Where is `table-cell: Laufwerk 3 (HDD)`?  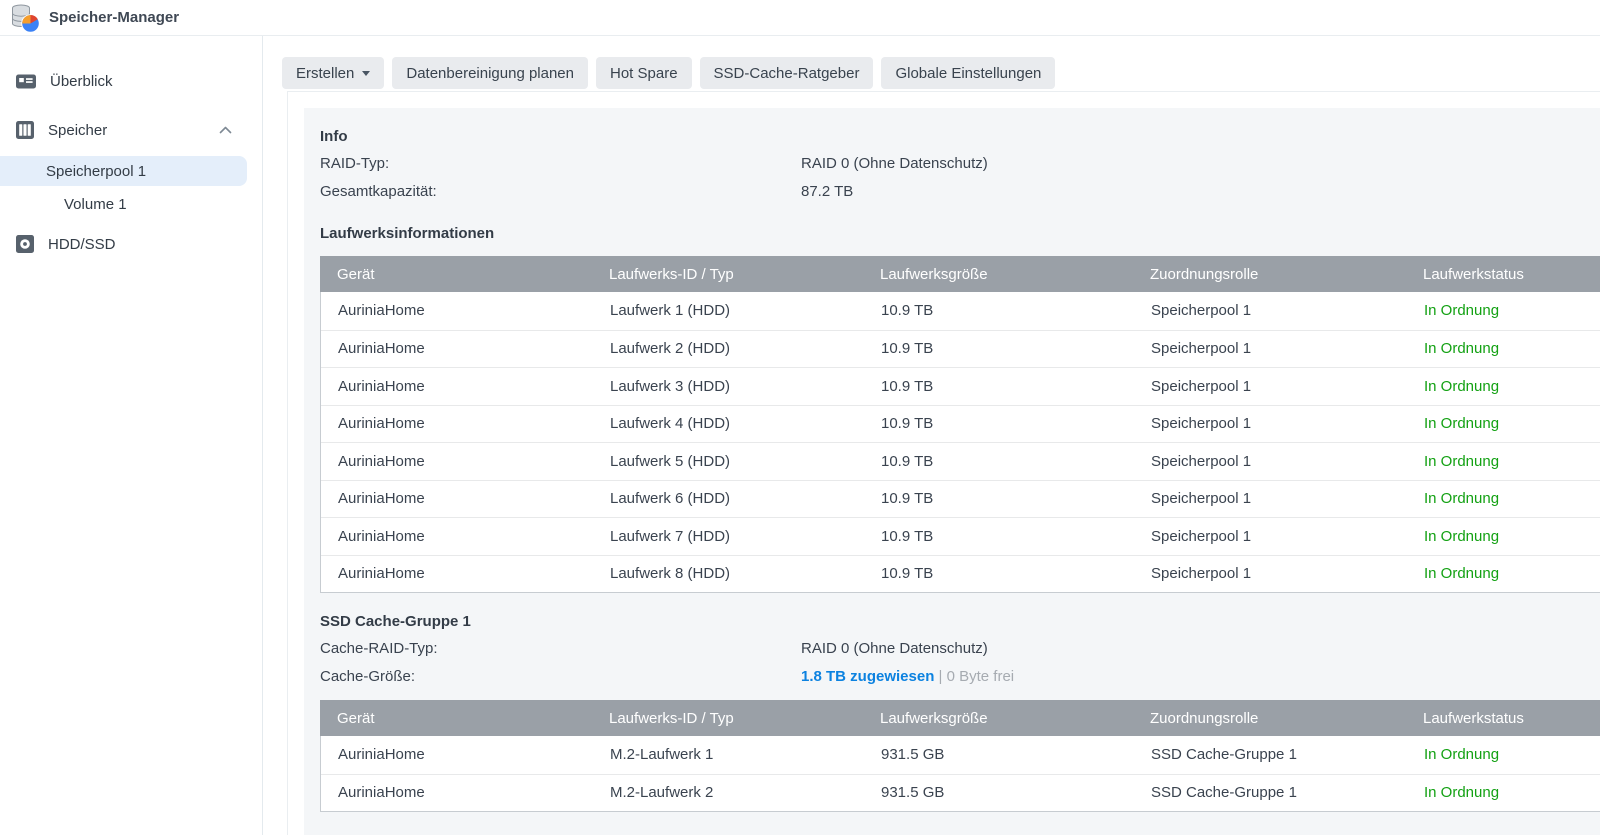
table-cell: Laufwerk 3 (HDD) is located at coordinates (670, 386).